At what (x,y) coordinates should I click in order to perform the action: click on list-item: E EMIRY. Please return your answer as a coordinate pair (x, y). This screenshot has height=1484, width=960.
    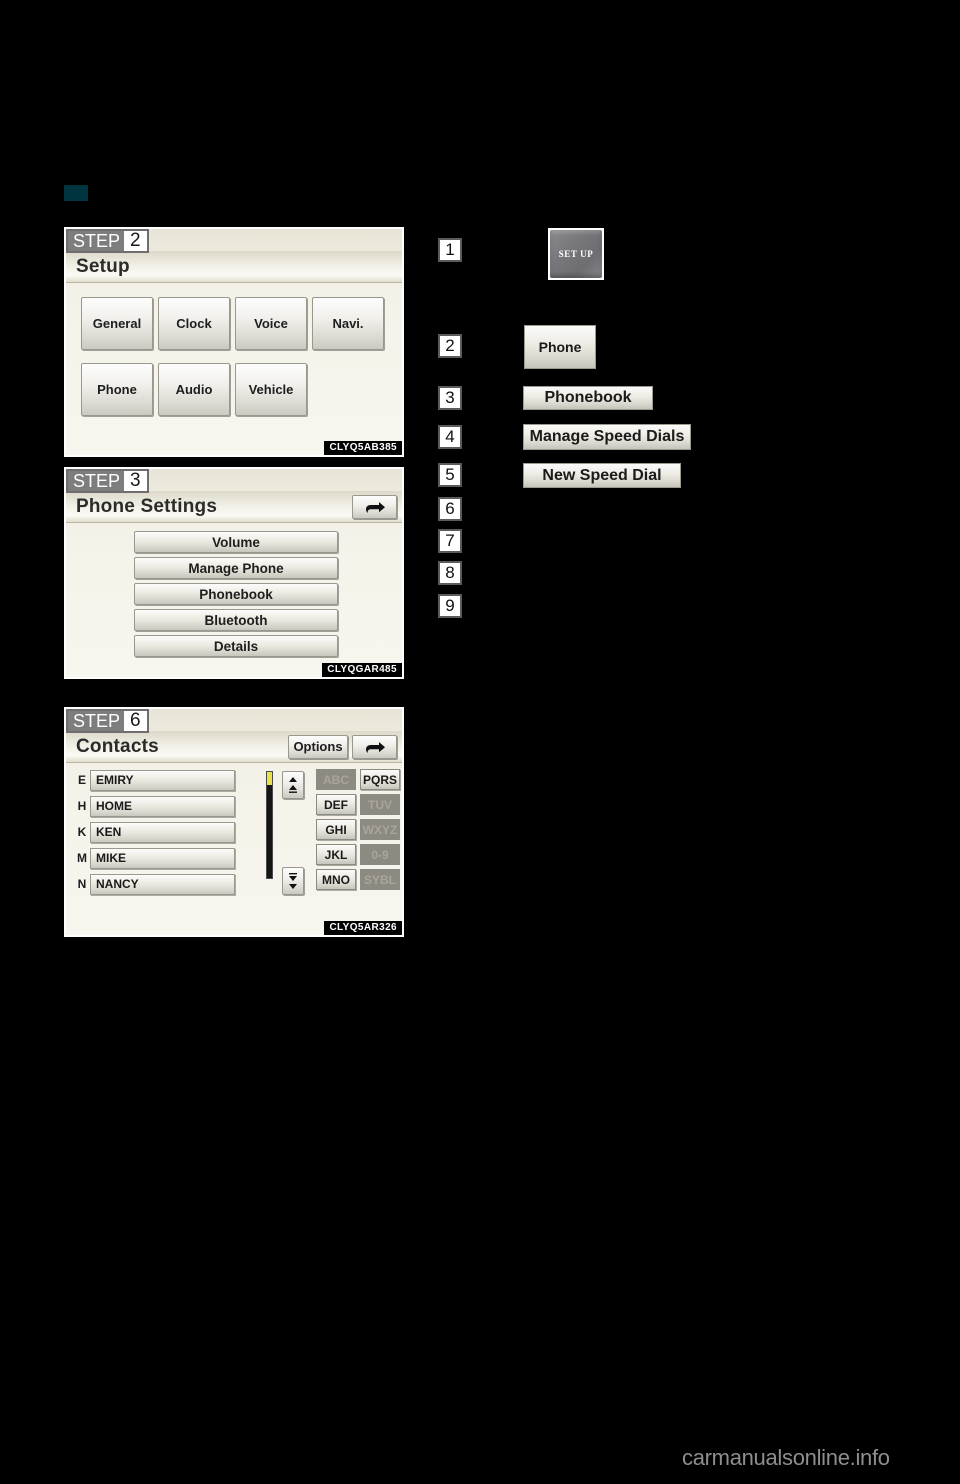
    Looking at the image, I should click on (154, 780).